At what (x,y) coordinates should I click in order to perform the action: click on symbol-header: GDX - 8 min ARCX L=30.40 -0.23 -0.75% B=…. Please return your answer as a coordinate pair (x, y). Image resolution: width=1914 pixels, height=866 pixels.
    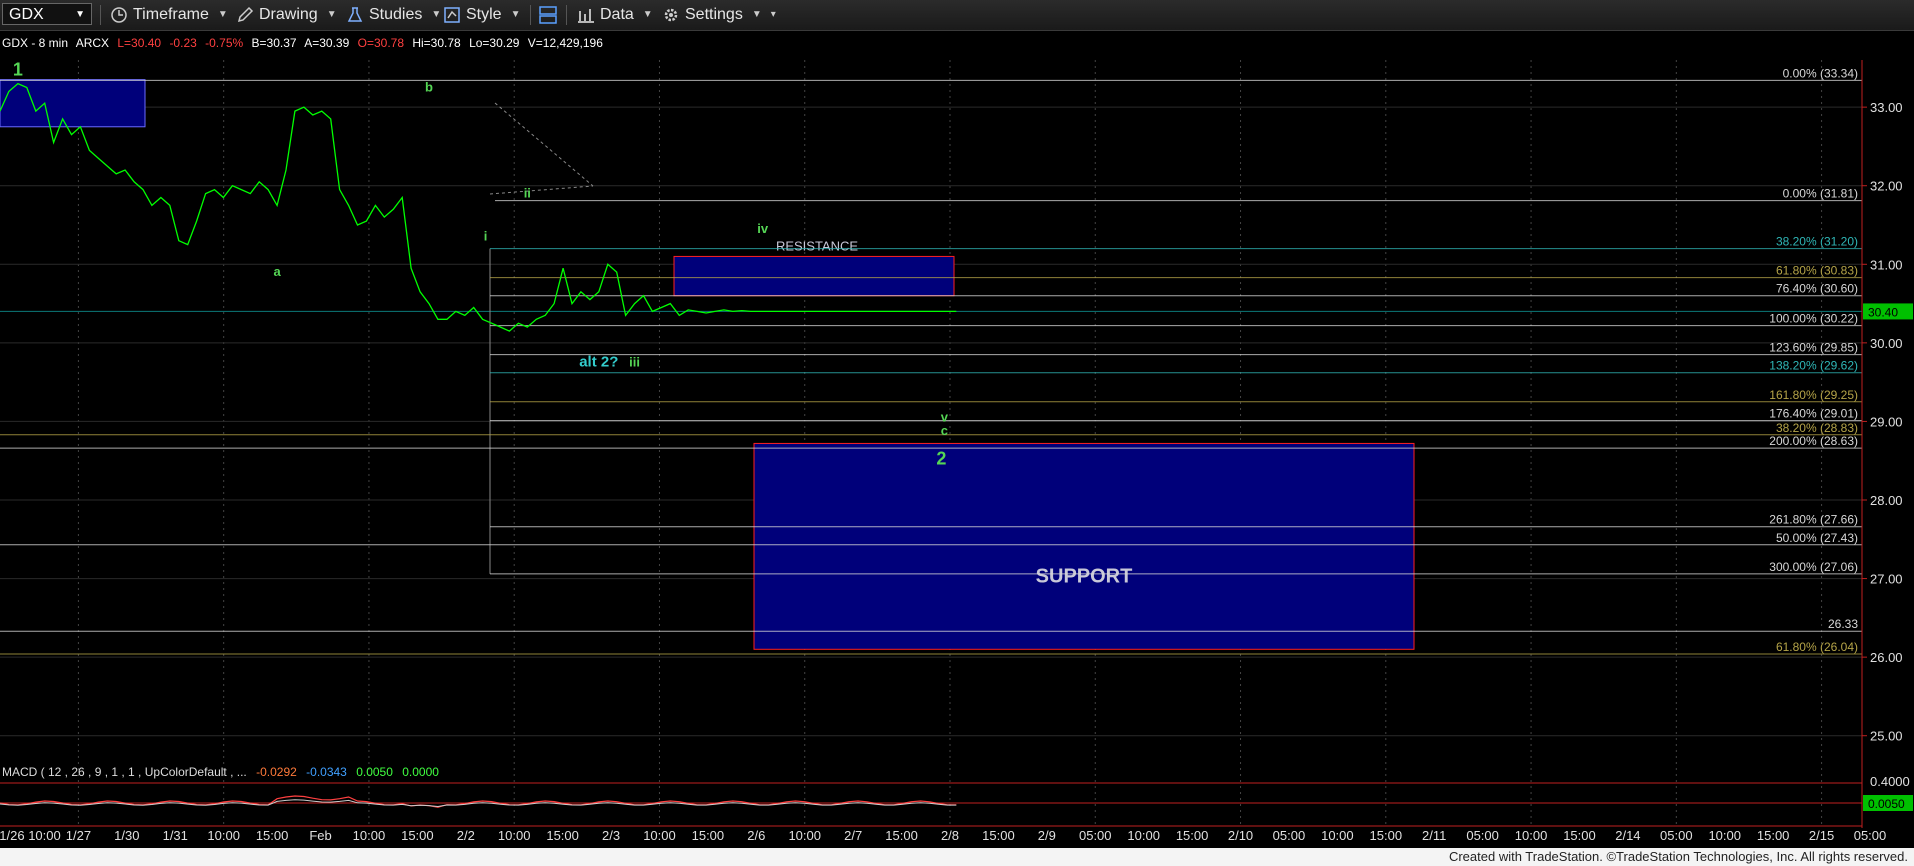
    Looking at the image, I should click on (302, 43).